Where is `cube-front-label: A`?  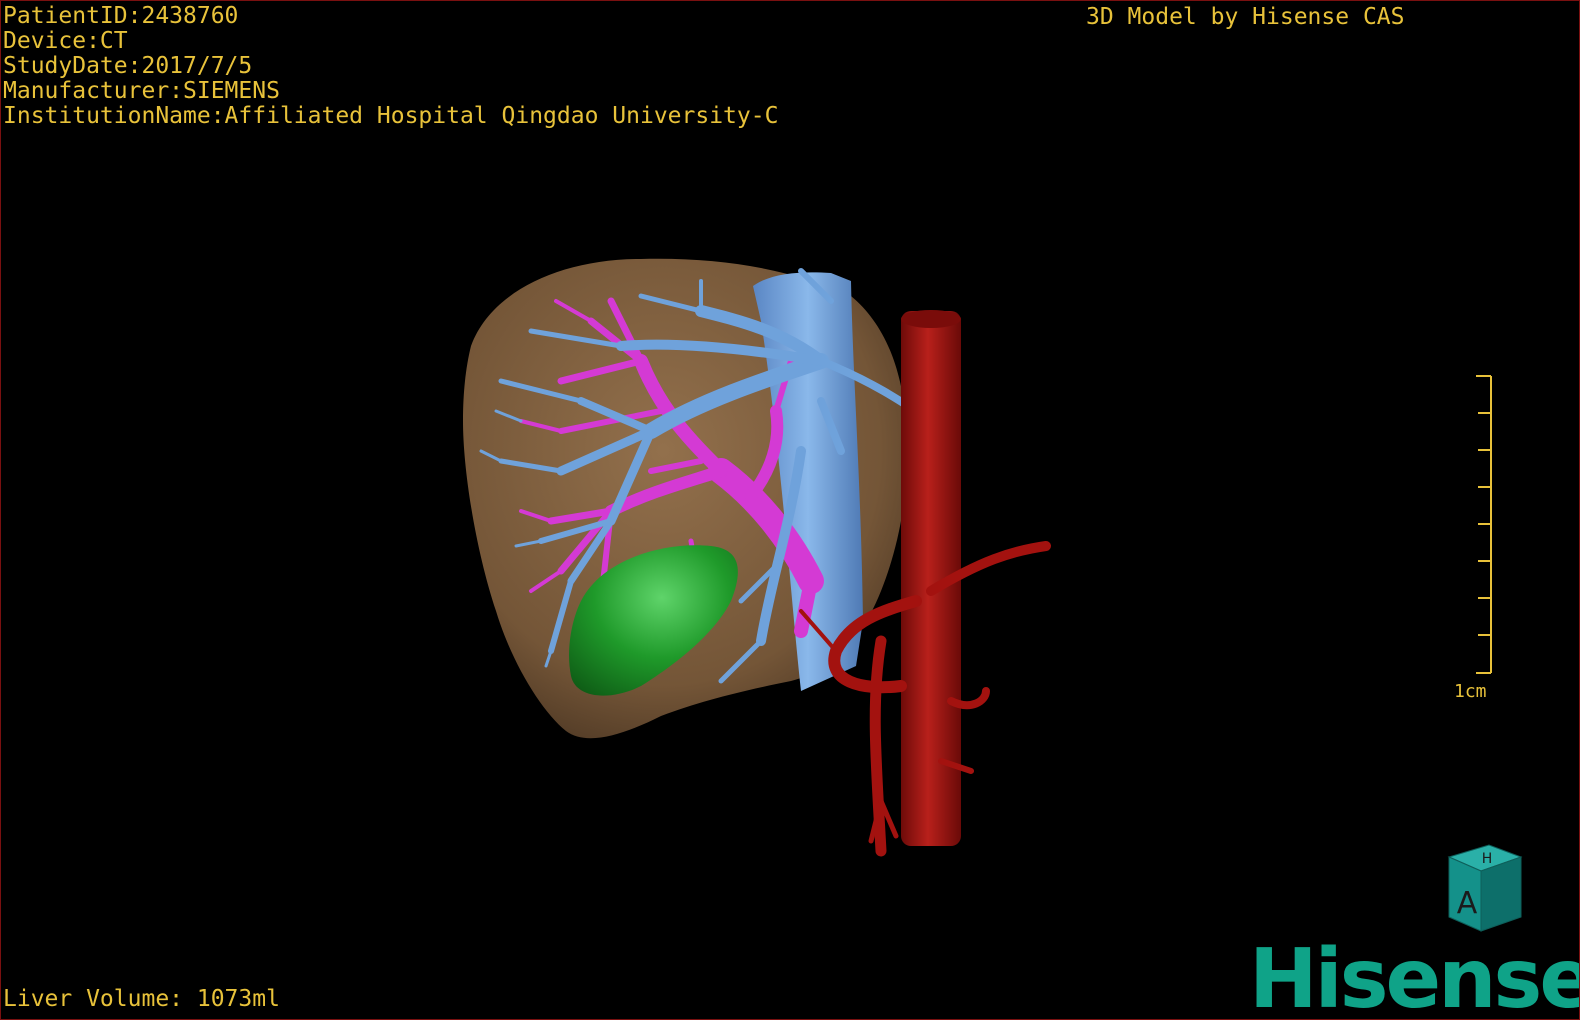 cube-front-label: A is located at coordinates (1467, 903).